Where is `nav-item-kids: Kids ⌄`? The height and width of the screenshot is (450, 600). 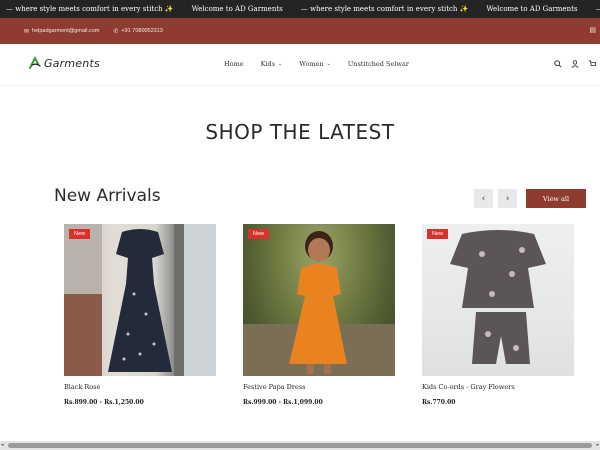 nav-item-kids: Kids ⌄ is located at coordinates (272, 64).